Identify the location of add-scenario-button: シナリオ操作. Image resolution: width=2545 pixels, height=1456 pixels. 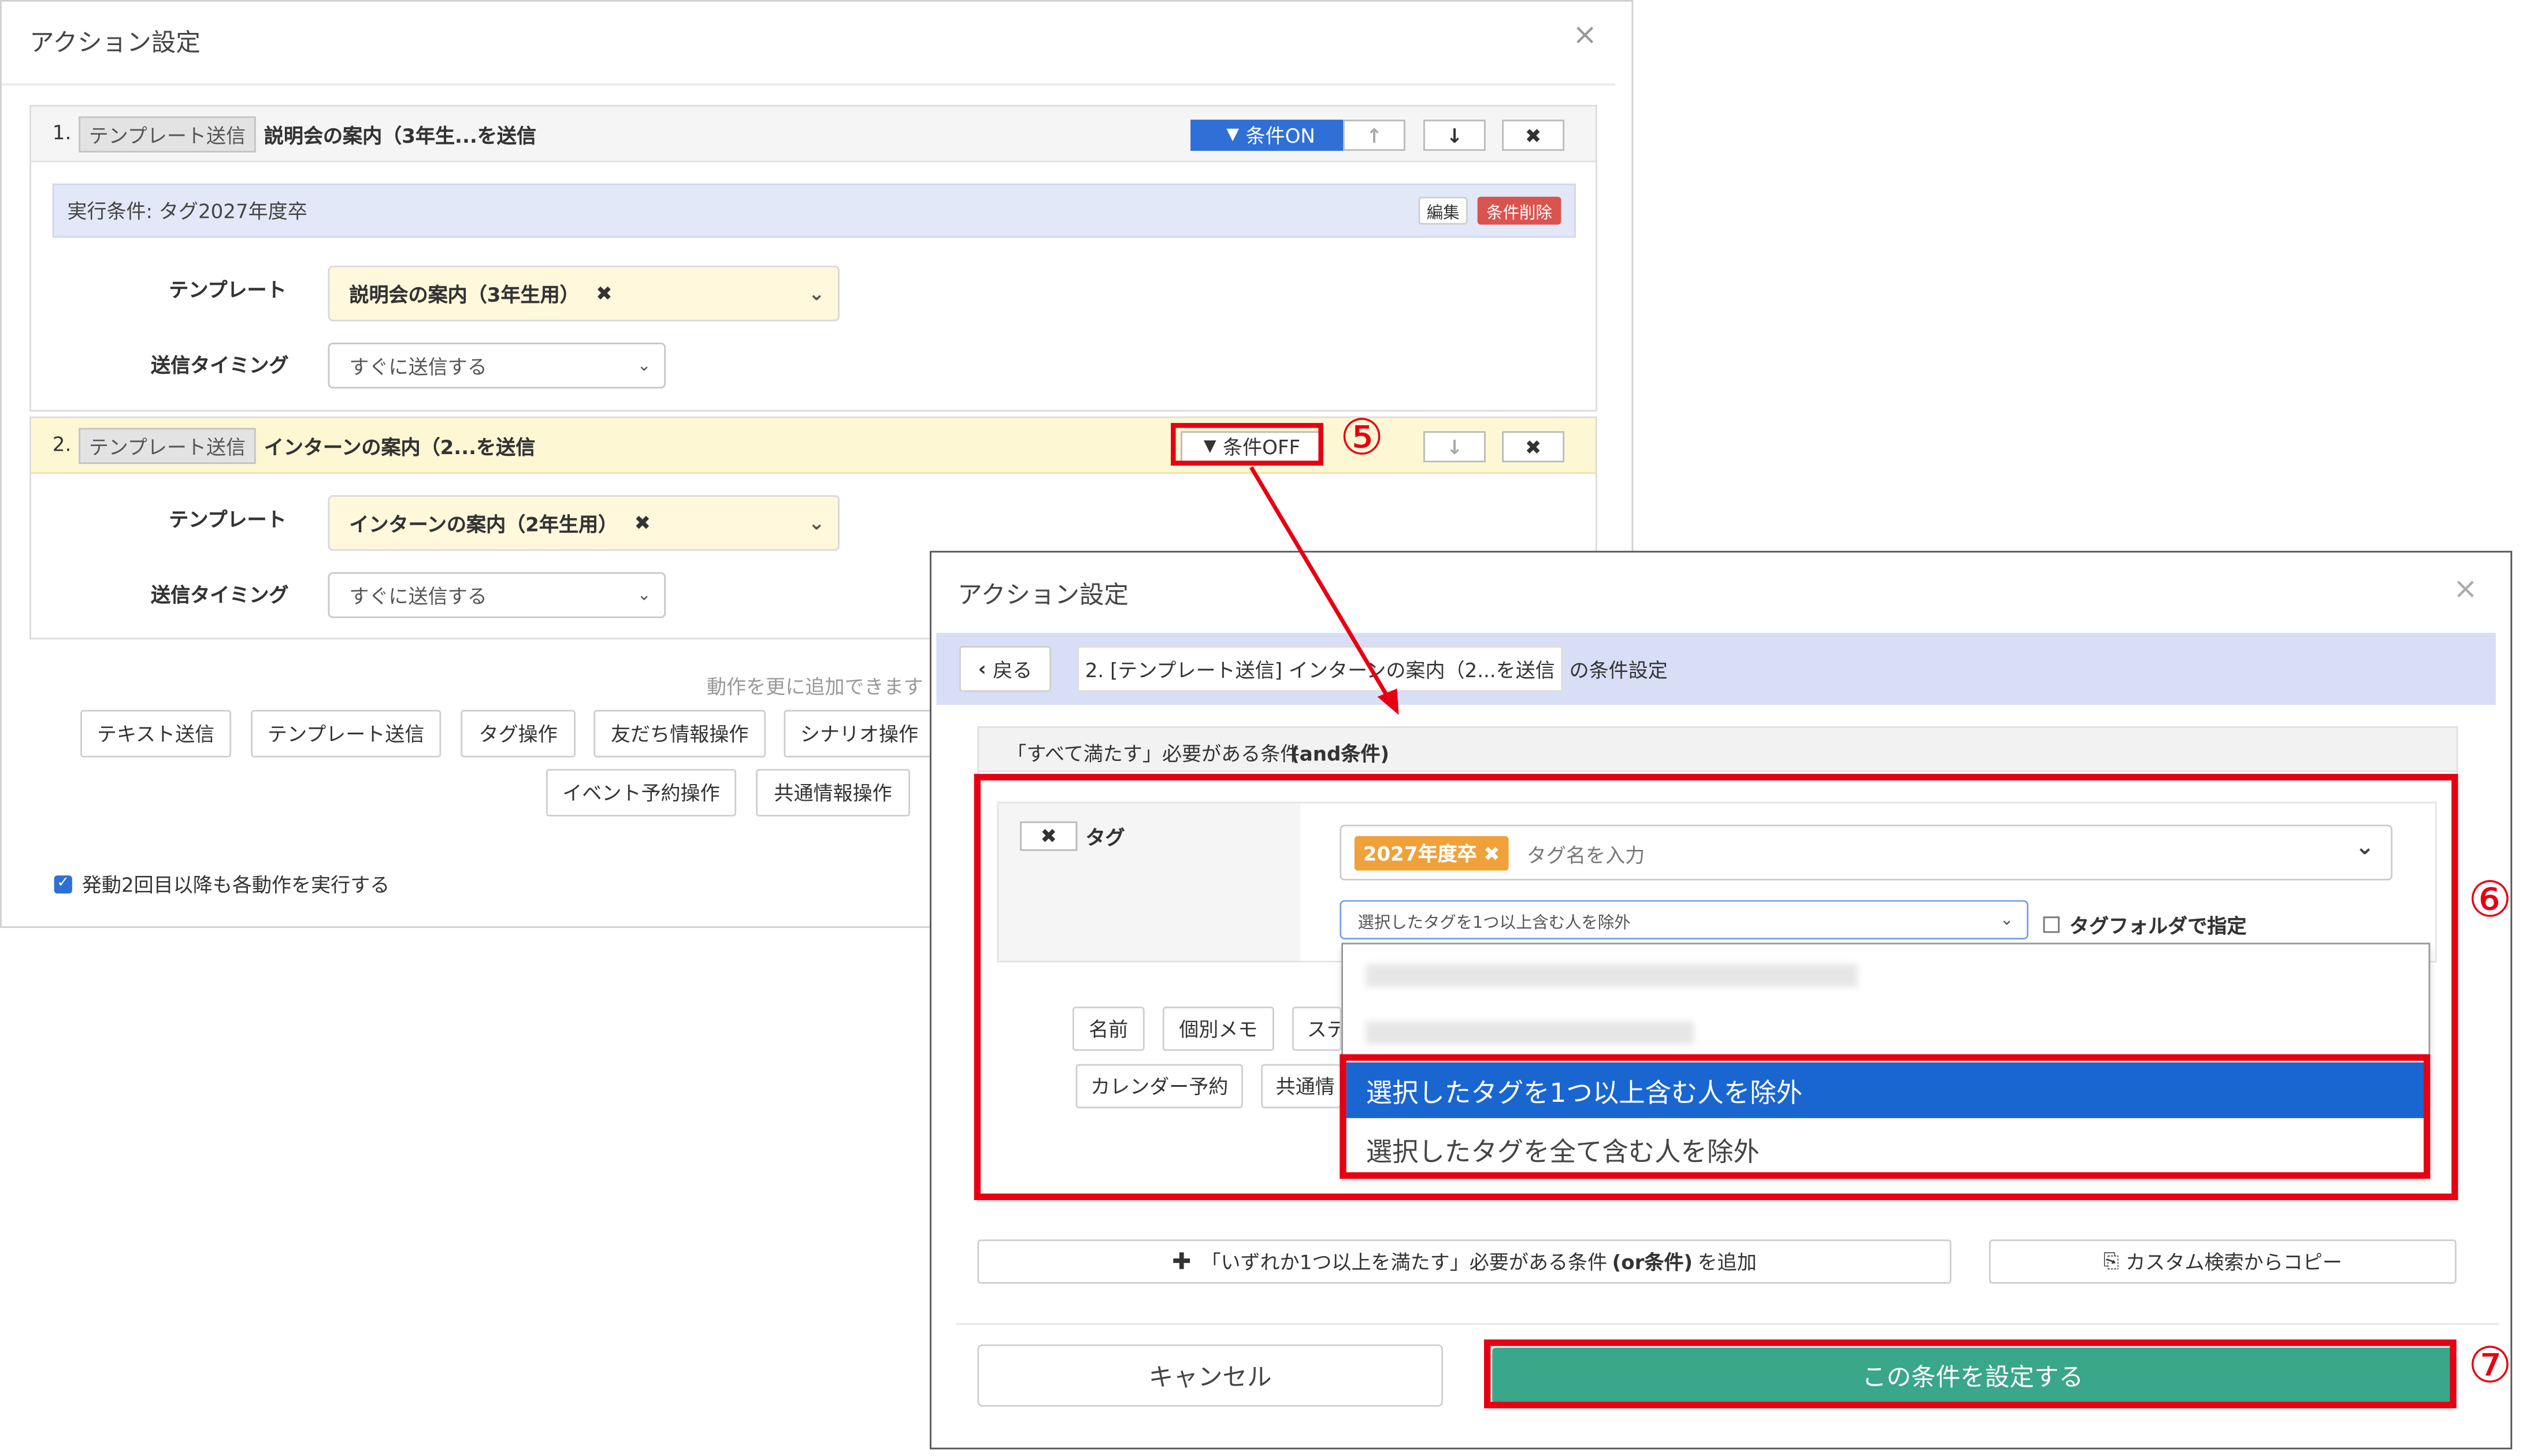
(859, 733).